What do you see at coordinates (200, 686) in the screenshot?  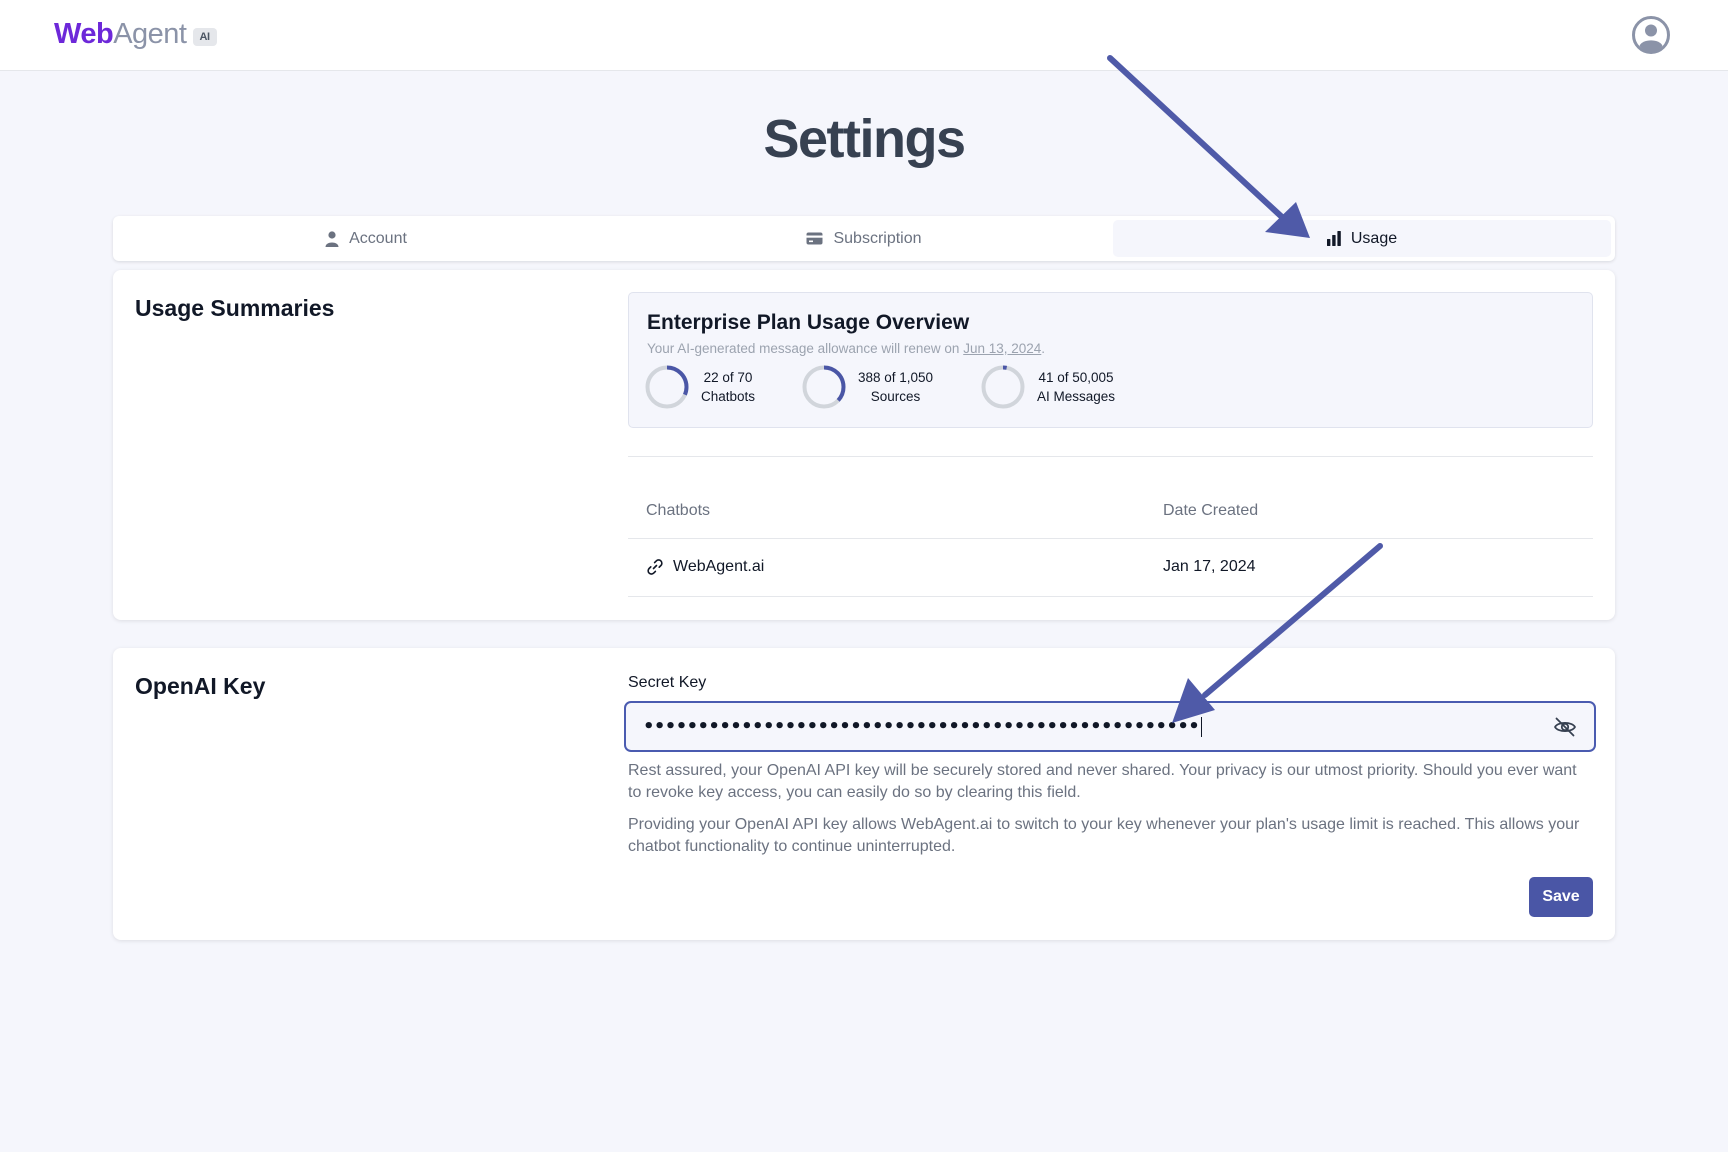 I see `openai-key-title: OpenAI Key` at bounding box center [200, 686].